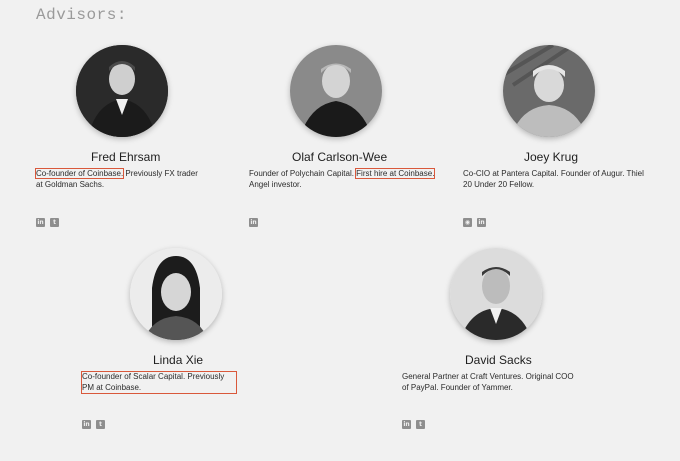 The image size is (680, 461). Describe the element at coordinates (498, 360) in the screenshot. I see `advisor-name: David Sacks` at that location.